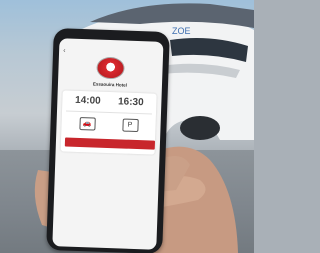  What do you see at coordinates (87, 132) in the screenshot?
I see `action-car-label` at bounding box center [87, 132].